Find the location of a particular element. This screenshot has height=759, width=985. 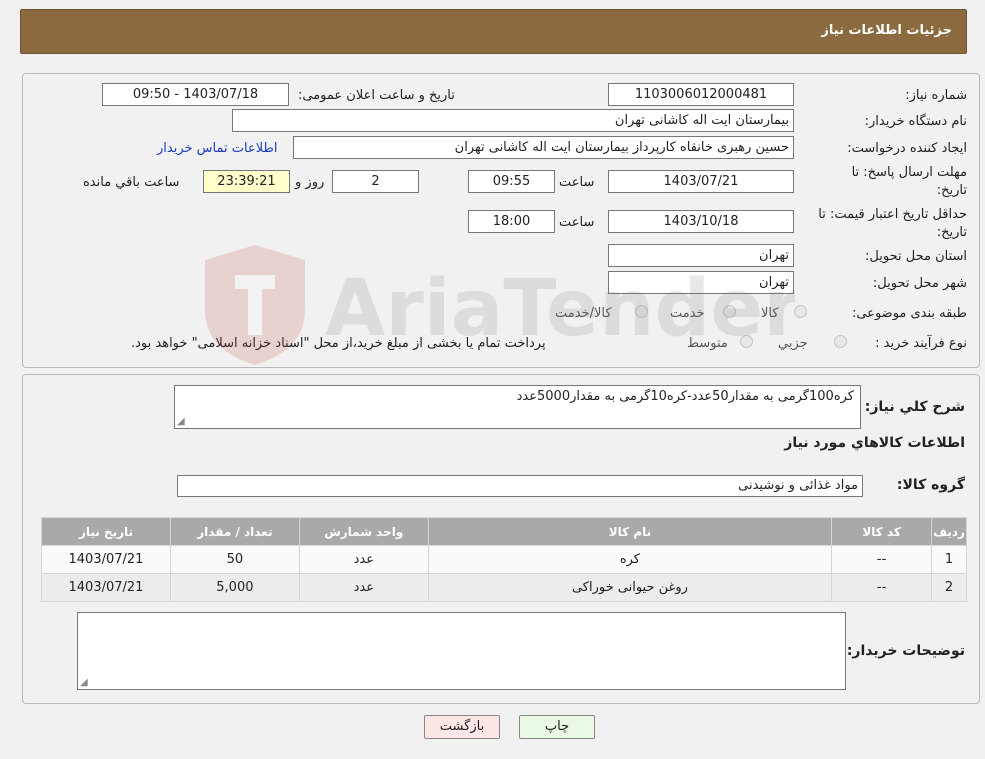

category-radio-goods-service is located at coordinates (641, 311).